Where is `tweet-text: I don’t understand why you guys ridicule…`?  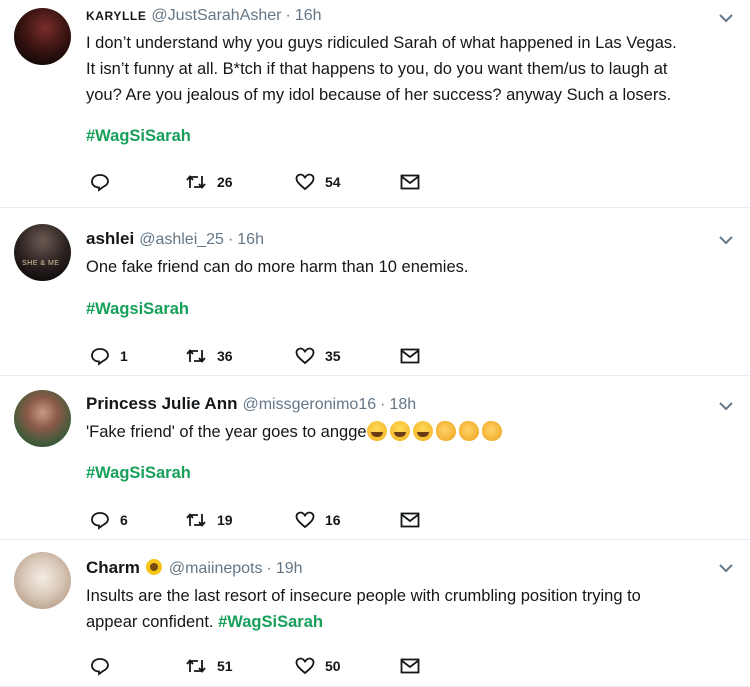 tweet-text: I don’t understand why you guys ridicule… is located at coordinates (398, 69).